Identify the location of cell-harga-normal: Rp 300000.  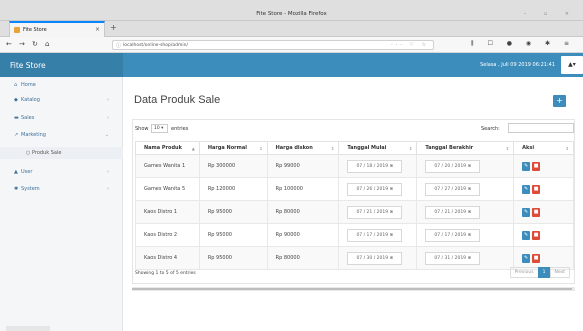
(233, 166).